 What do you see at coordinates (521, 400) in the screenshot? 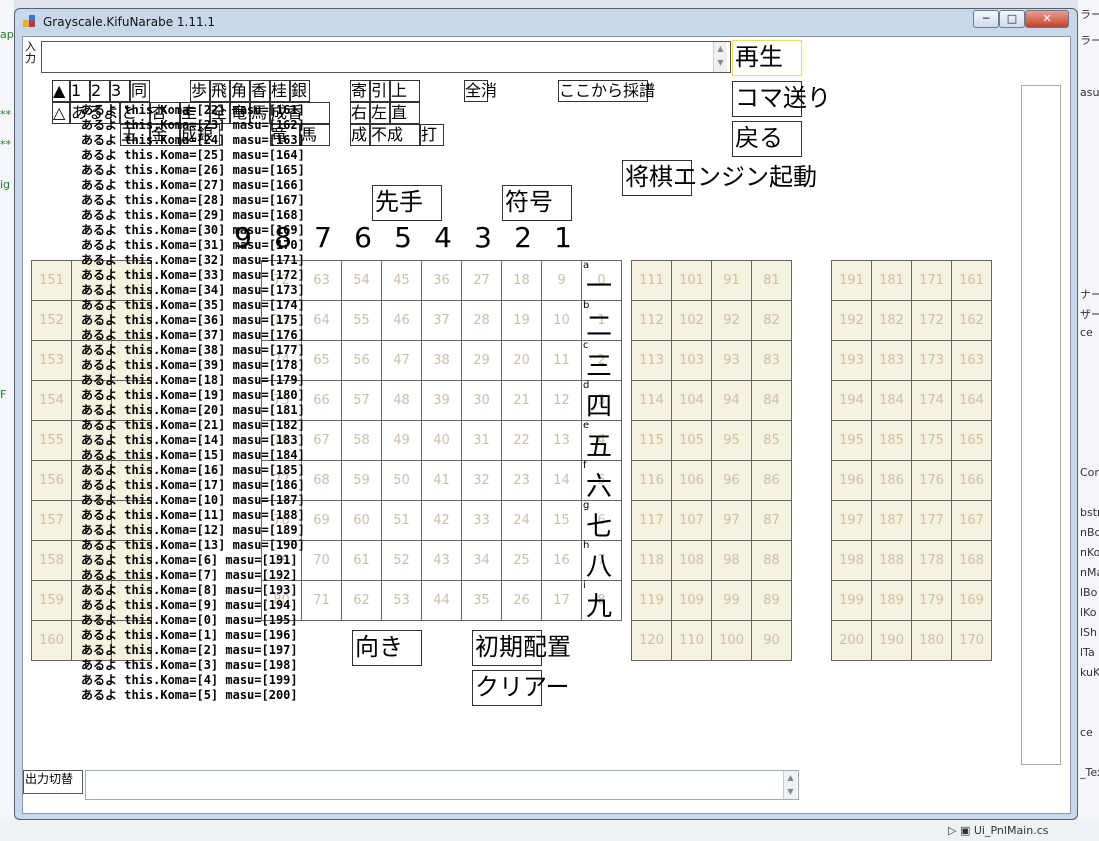
I see `board-square: 21` at bounding box center [521, 400].